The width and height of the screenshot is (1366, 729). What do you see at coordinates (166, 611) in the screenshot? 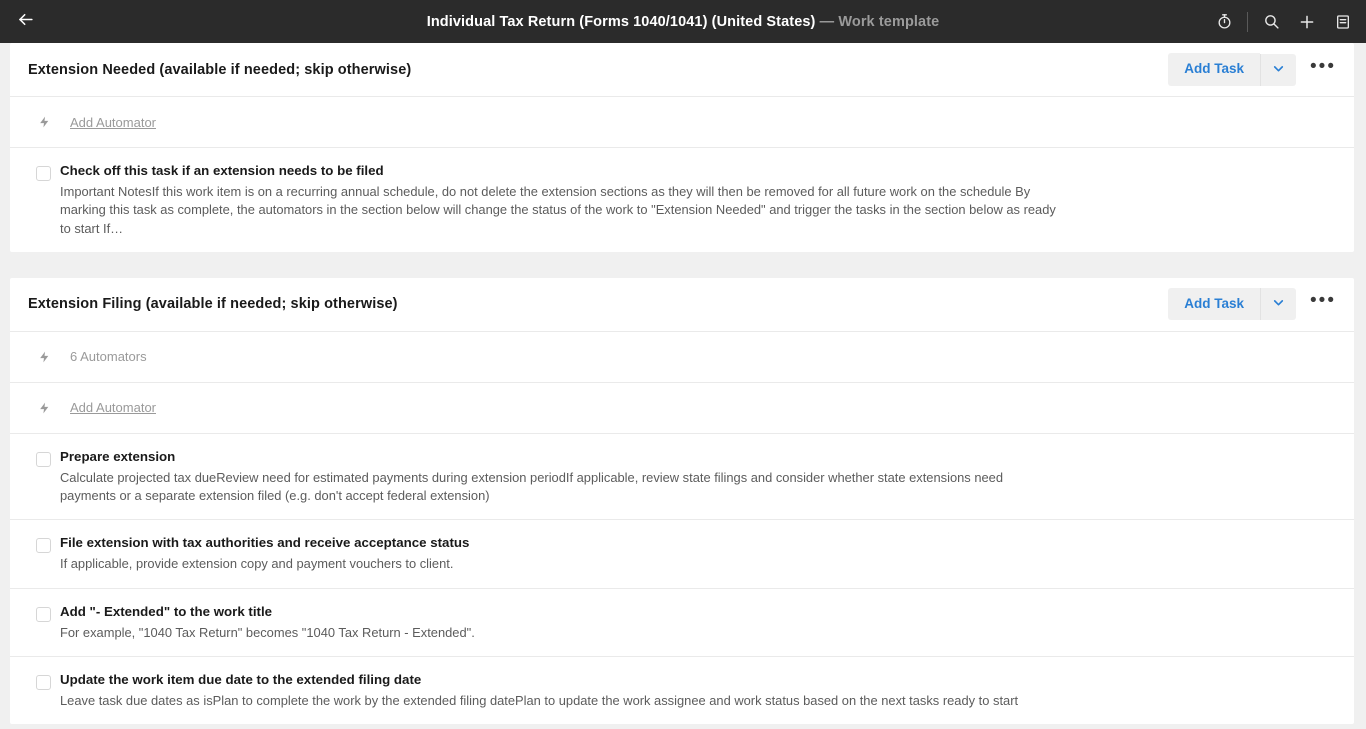
I see `task-title: Add "- Extended" to the work title` at bounding box center [166, 611].